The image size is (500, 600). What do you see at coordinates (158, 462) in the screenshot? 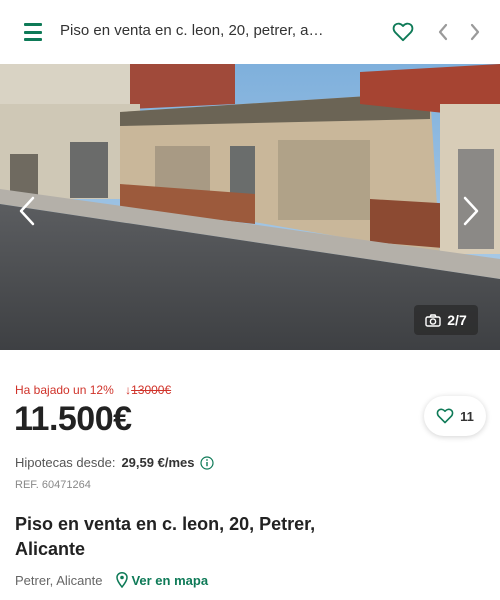
I see `mortgage-value: 29,59 €/mes` at bounding box center [158, 462].